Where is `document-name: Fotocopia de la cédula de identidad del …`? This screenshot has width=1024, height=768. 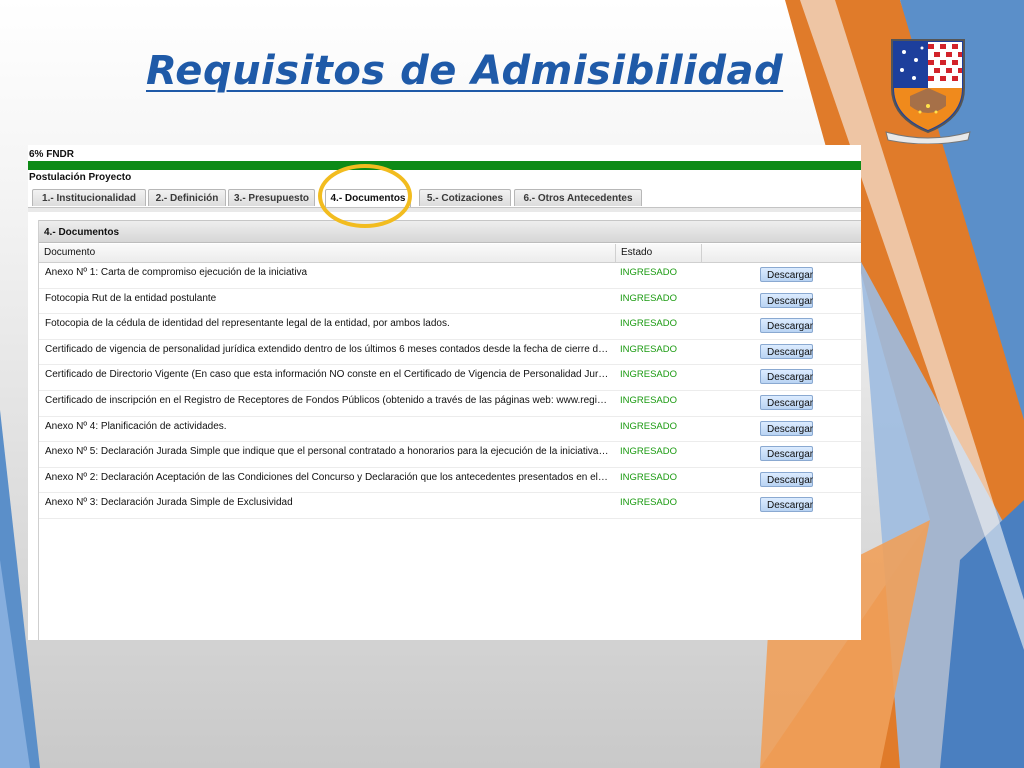 document-name: Fotocopia de la cédula de identidad del … is located at coordinates (247, 324).